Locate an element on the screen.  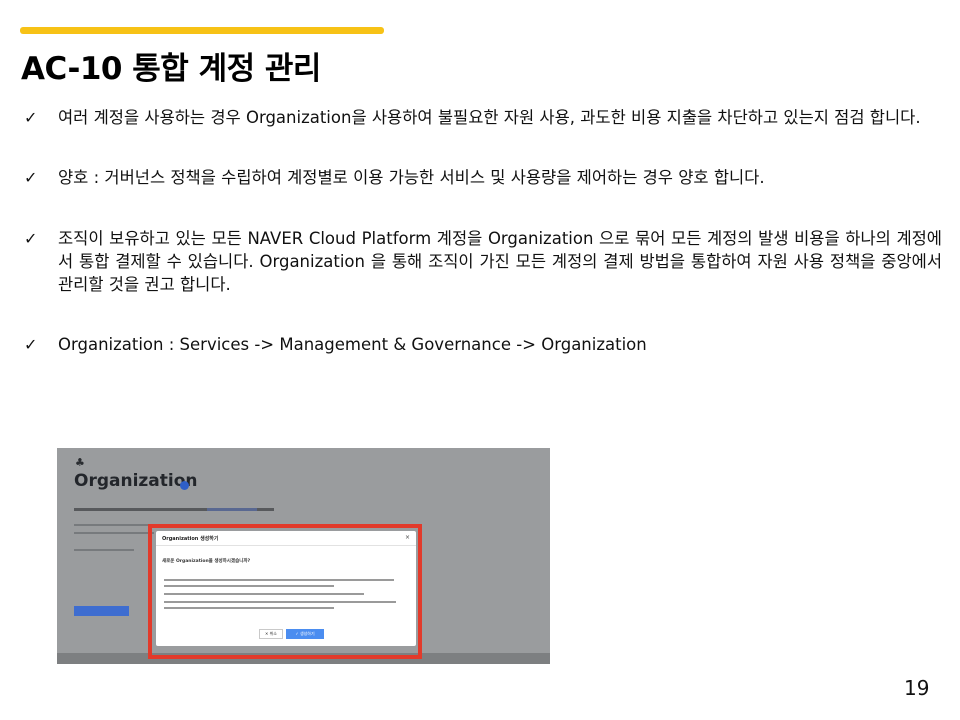
close-icon: × is located at coordinates (407, 537).